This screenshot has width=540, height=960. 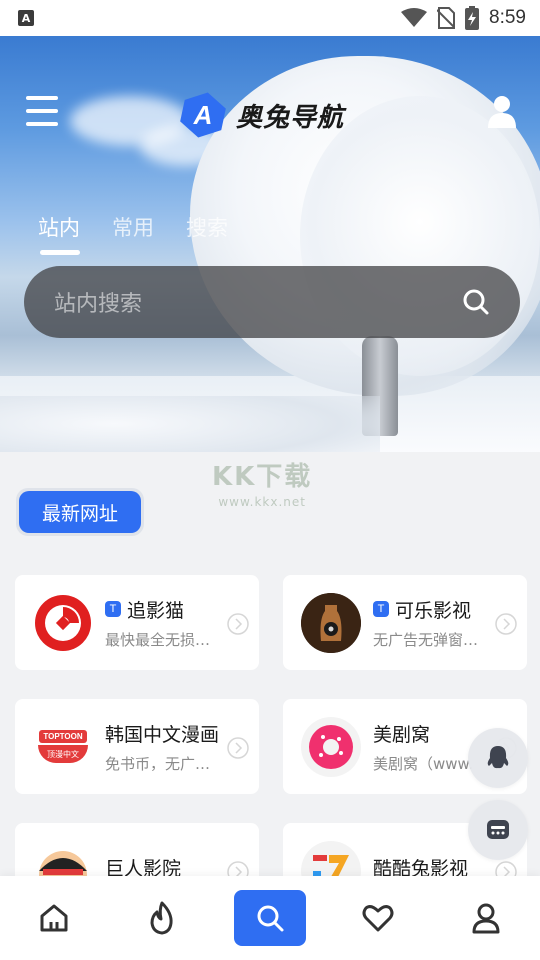 What do you see at coordinates (507, 17) in the screenshot?
I see `status-time: 8:59` at bounding box center [507, 17].